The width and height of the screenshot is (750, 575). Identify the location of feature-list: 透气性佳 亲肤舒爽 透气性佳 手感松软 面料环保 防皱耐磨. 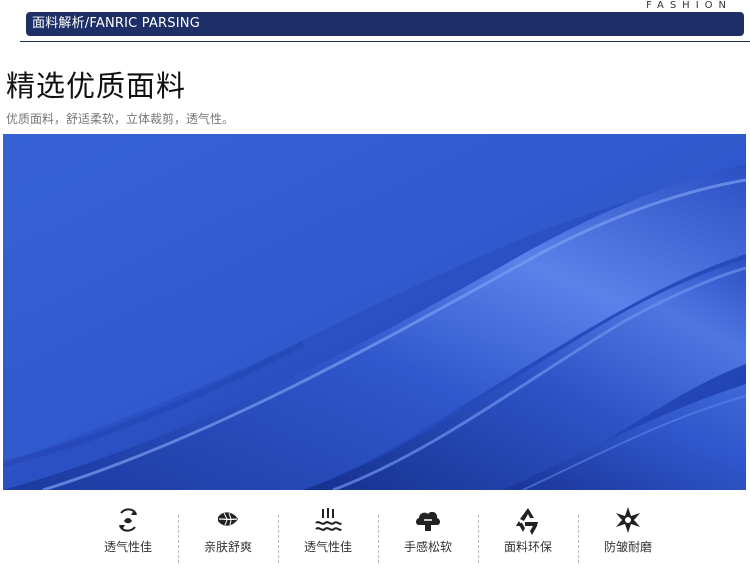
(375, 535).